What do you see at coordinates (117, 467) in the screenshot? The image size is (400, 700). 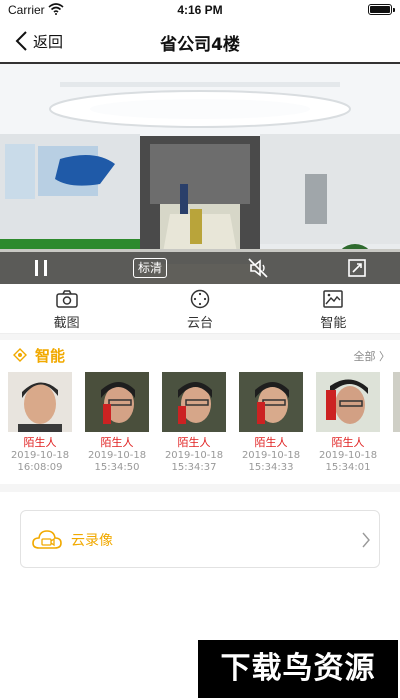 I see `event-time: 15:34:50` at bounding box center [117, 467].